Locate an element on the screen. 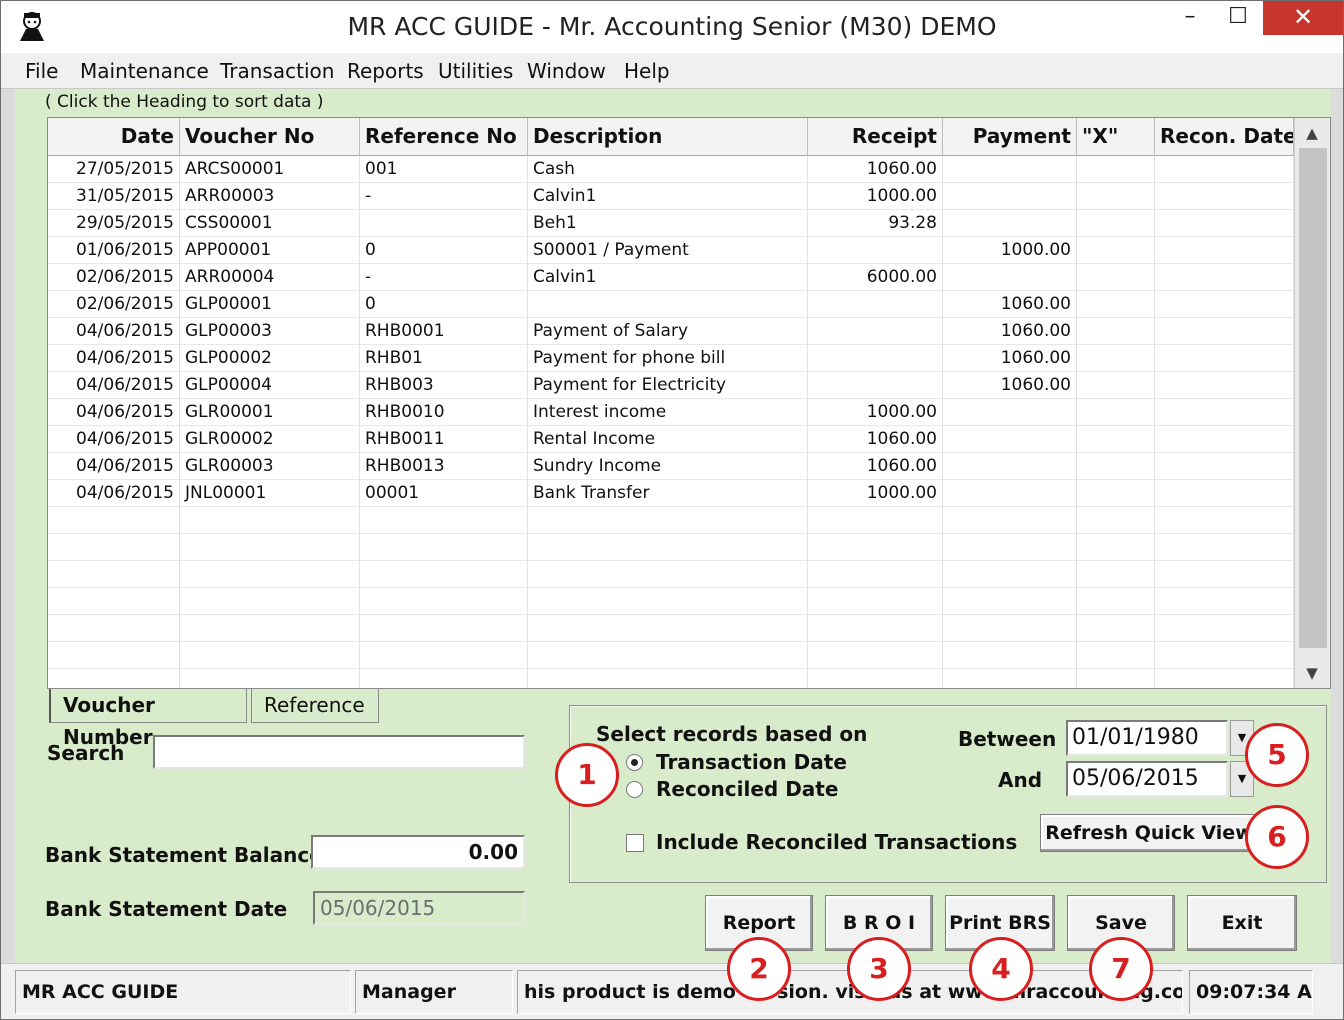  scroll-up-icon: ▲ is located at coordinates (1312, 133).